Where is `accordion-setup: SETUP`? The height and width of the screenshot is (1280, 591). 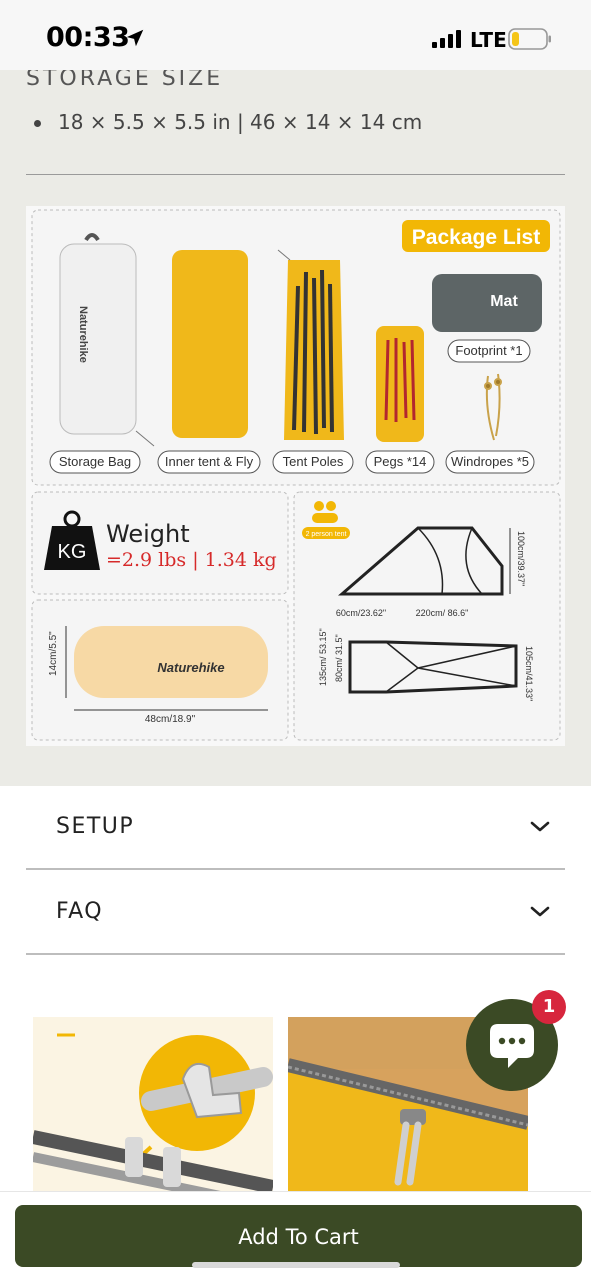 accordion-setup: SETUP is located at coordinates (295, 828).